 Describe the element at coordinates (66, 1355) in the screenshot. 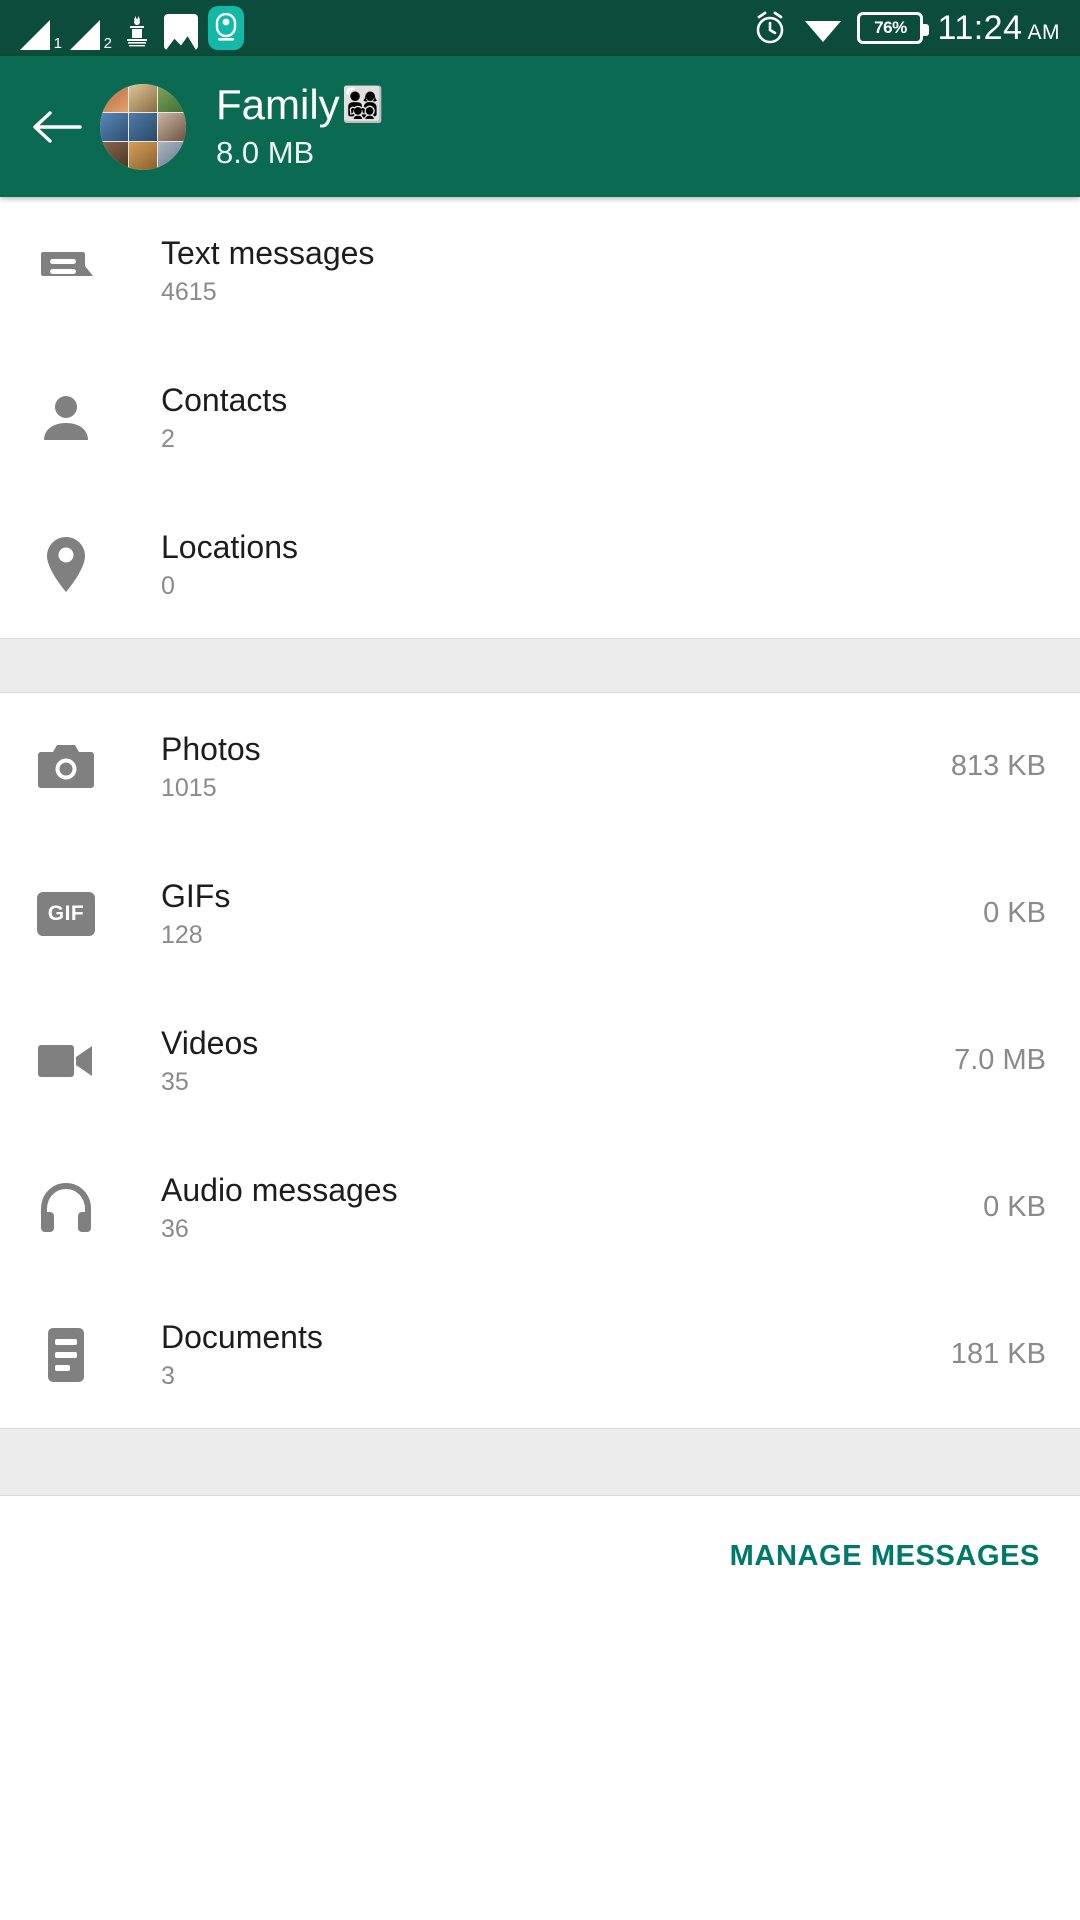

I see `documents-icon` at that location.